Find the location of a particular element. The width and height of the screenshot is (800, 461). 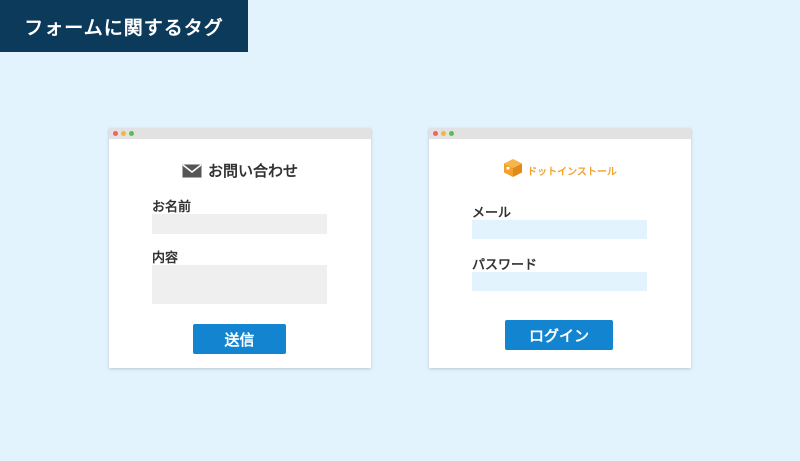

contact-form-header: お問い合わせ is located at coordinates (240, 170).